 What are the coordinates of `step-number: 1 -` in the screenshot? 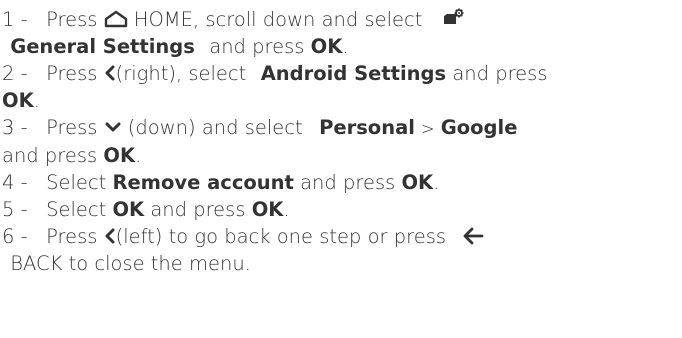 It's located at (15, 19).